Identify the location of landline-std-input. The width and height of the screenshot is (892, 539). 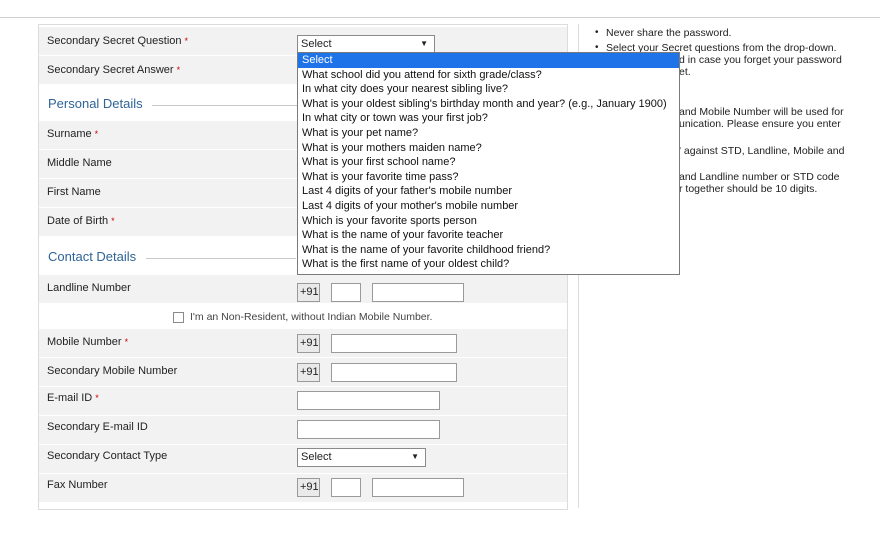
(346, 292).